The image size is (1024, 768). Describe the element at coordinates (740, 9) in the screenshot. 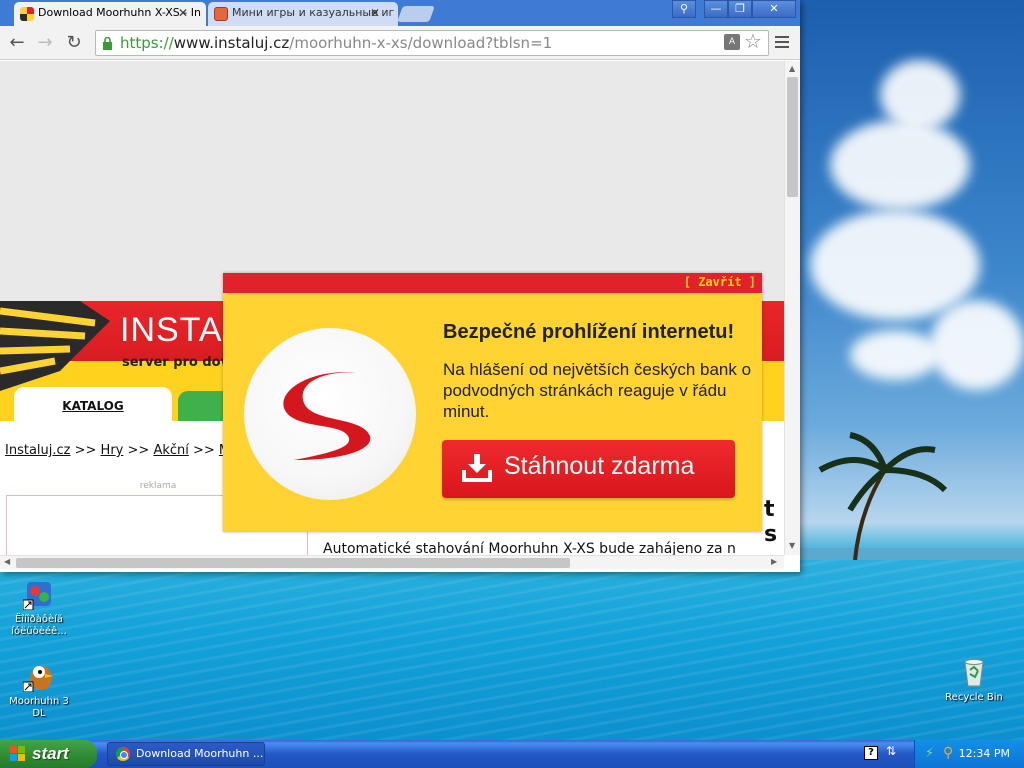

I see `restore-button: ❐` at that location.